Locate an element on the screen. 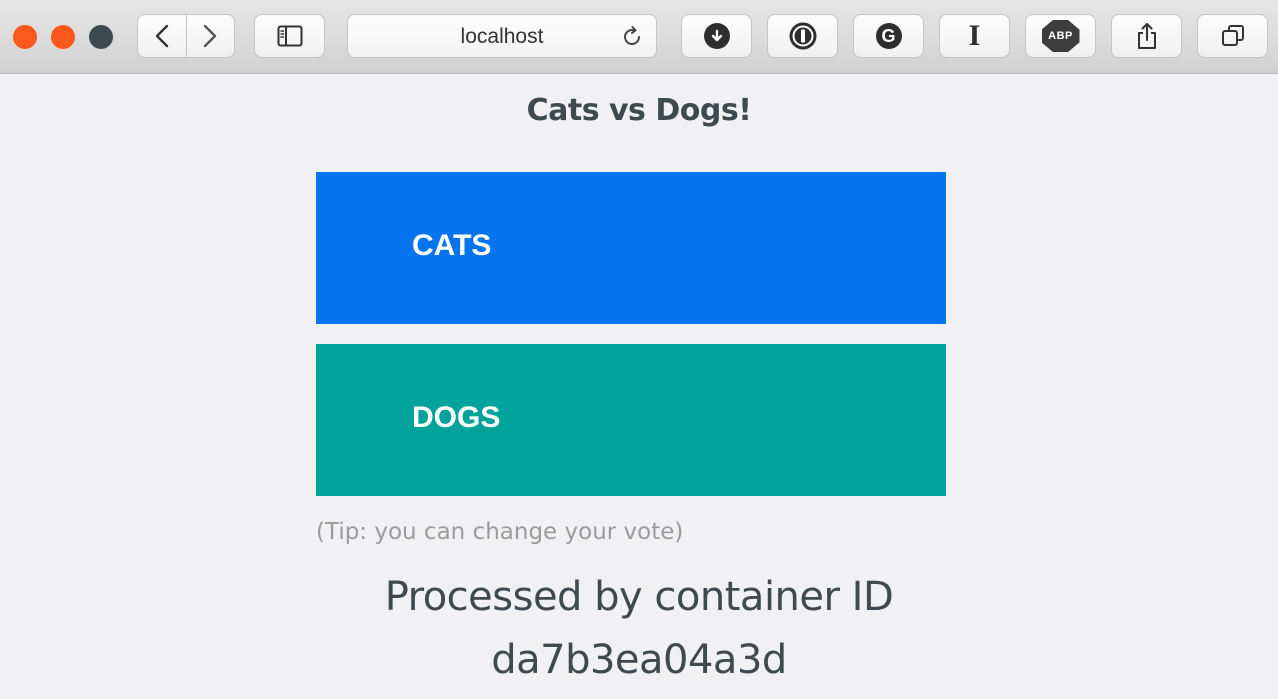  share-icon is located at coordinates (1146, 36).